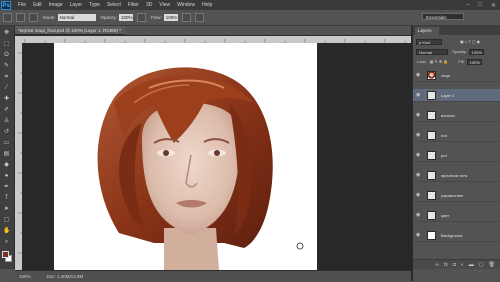  I want to click on trash-icon: 🗑, so click(492, 265).